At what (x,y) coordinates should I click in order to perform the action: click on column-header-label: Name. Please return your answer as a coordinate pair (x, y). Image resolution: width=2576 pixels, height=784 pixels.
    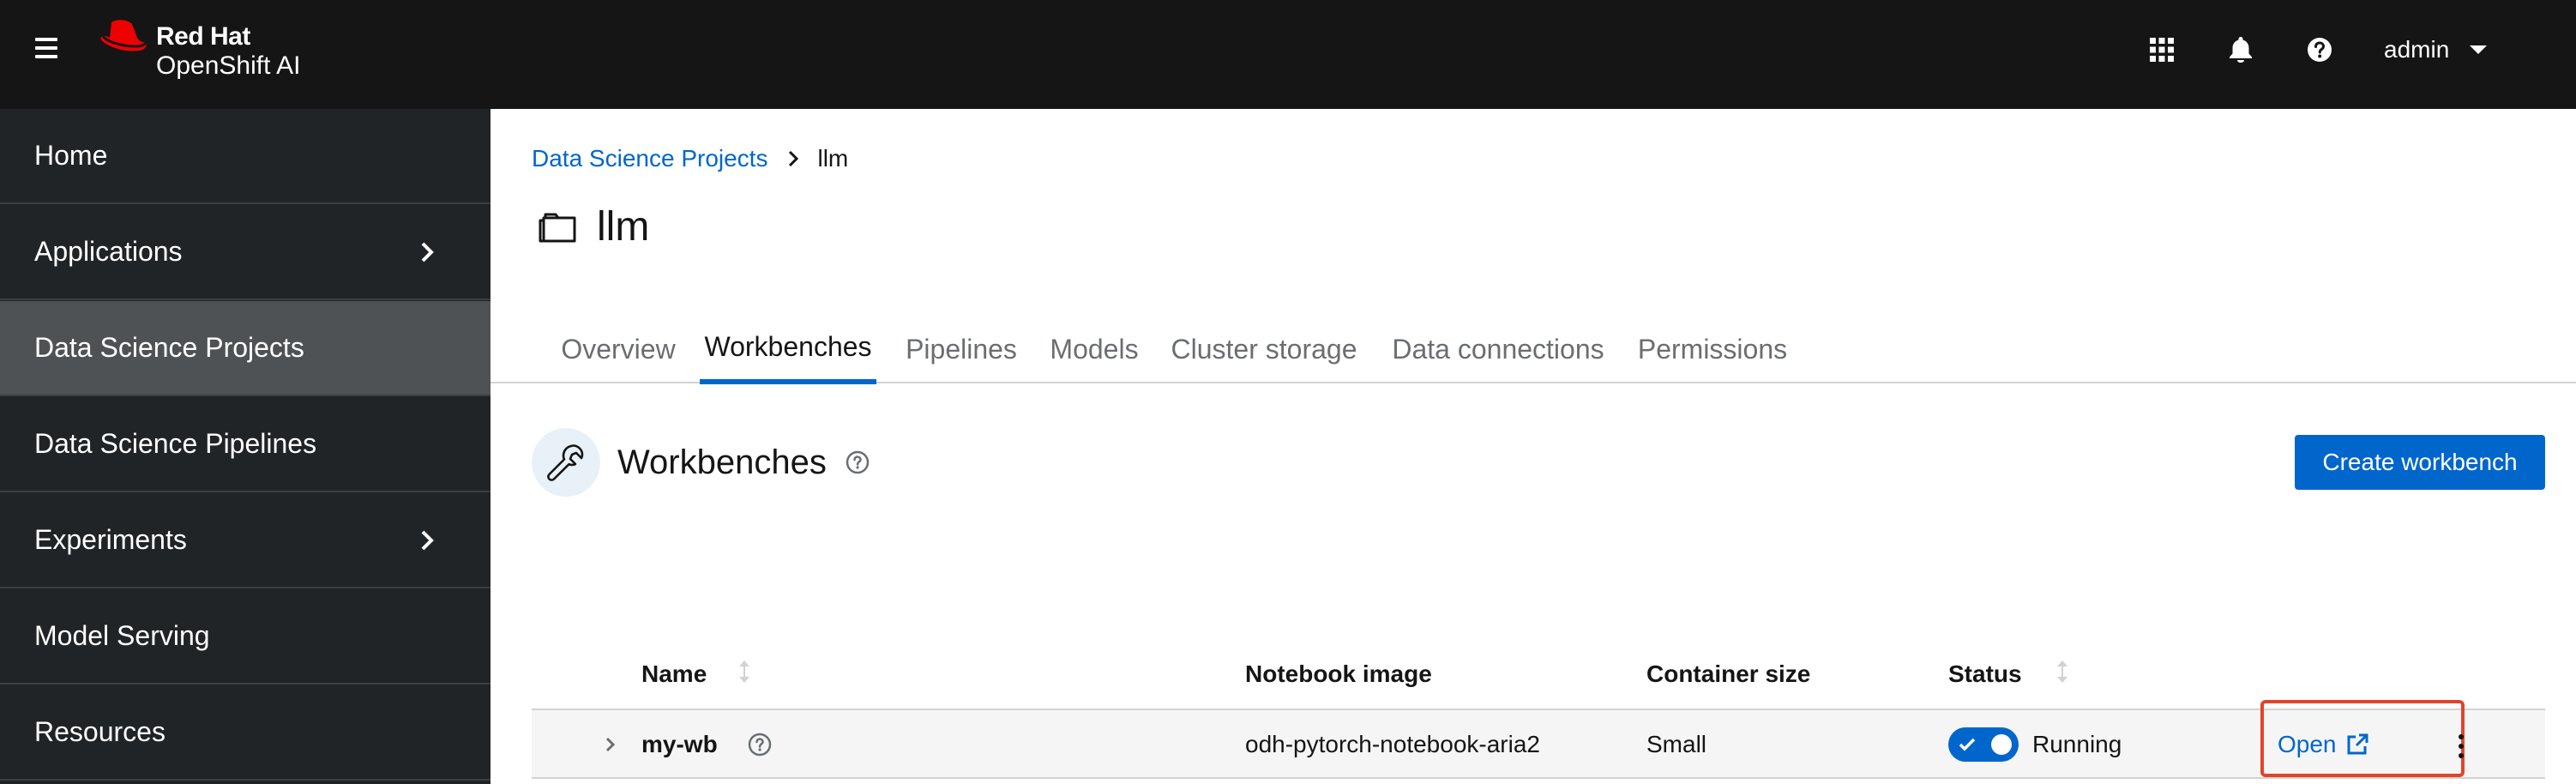
    Looking at the image, I should click on (674, 673).